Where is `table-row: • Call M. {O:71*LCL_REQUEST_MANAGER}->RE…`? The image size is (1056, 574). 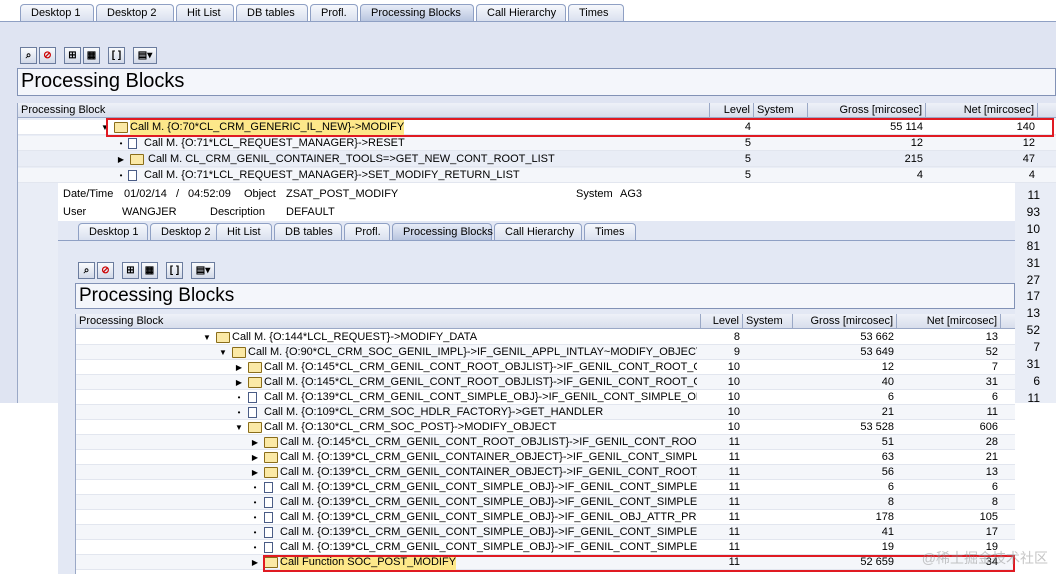 table-row: • Call M. {O:71*LCL_REQUEST_MANAGER}->RE… is located at coordinates (537, 143).